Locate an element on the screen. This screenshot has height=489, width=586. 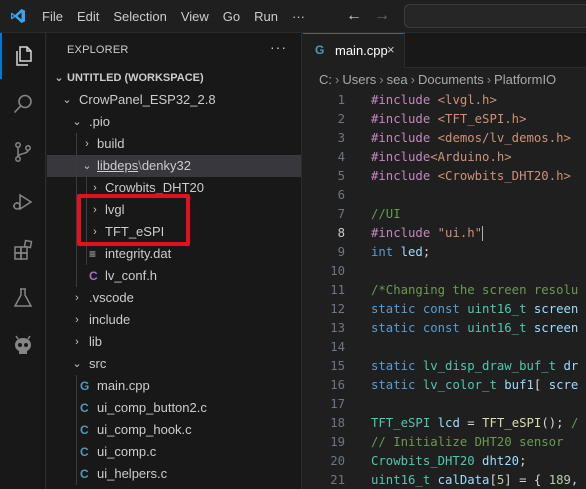
tree-label: build is located at coordinates (111, 143).